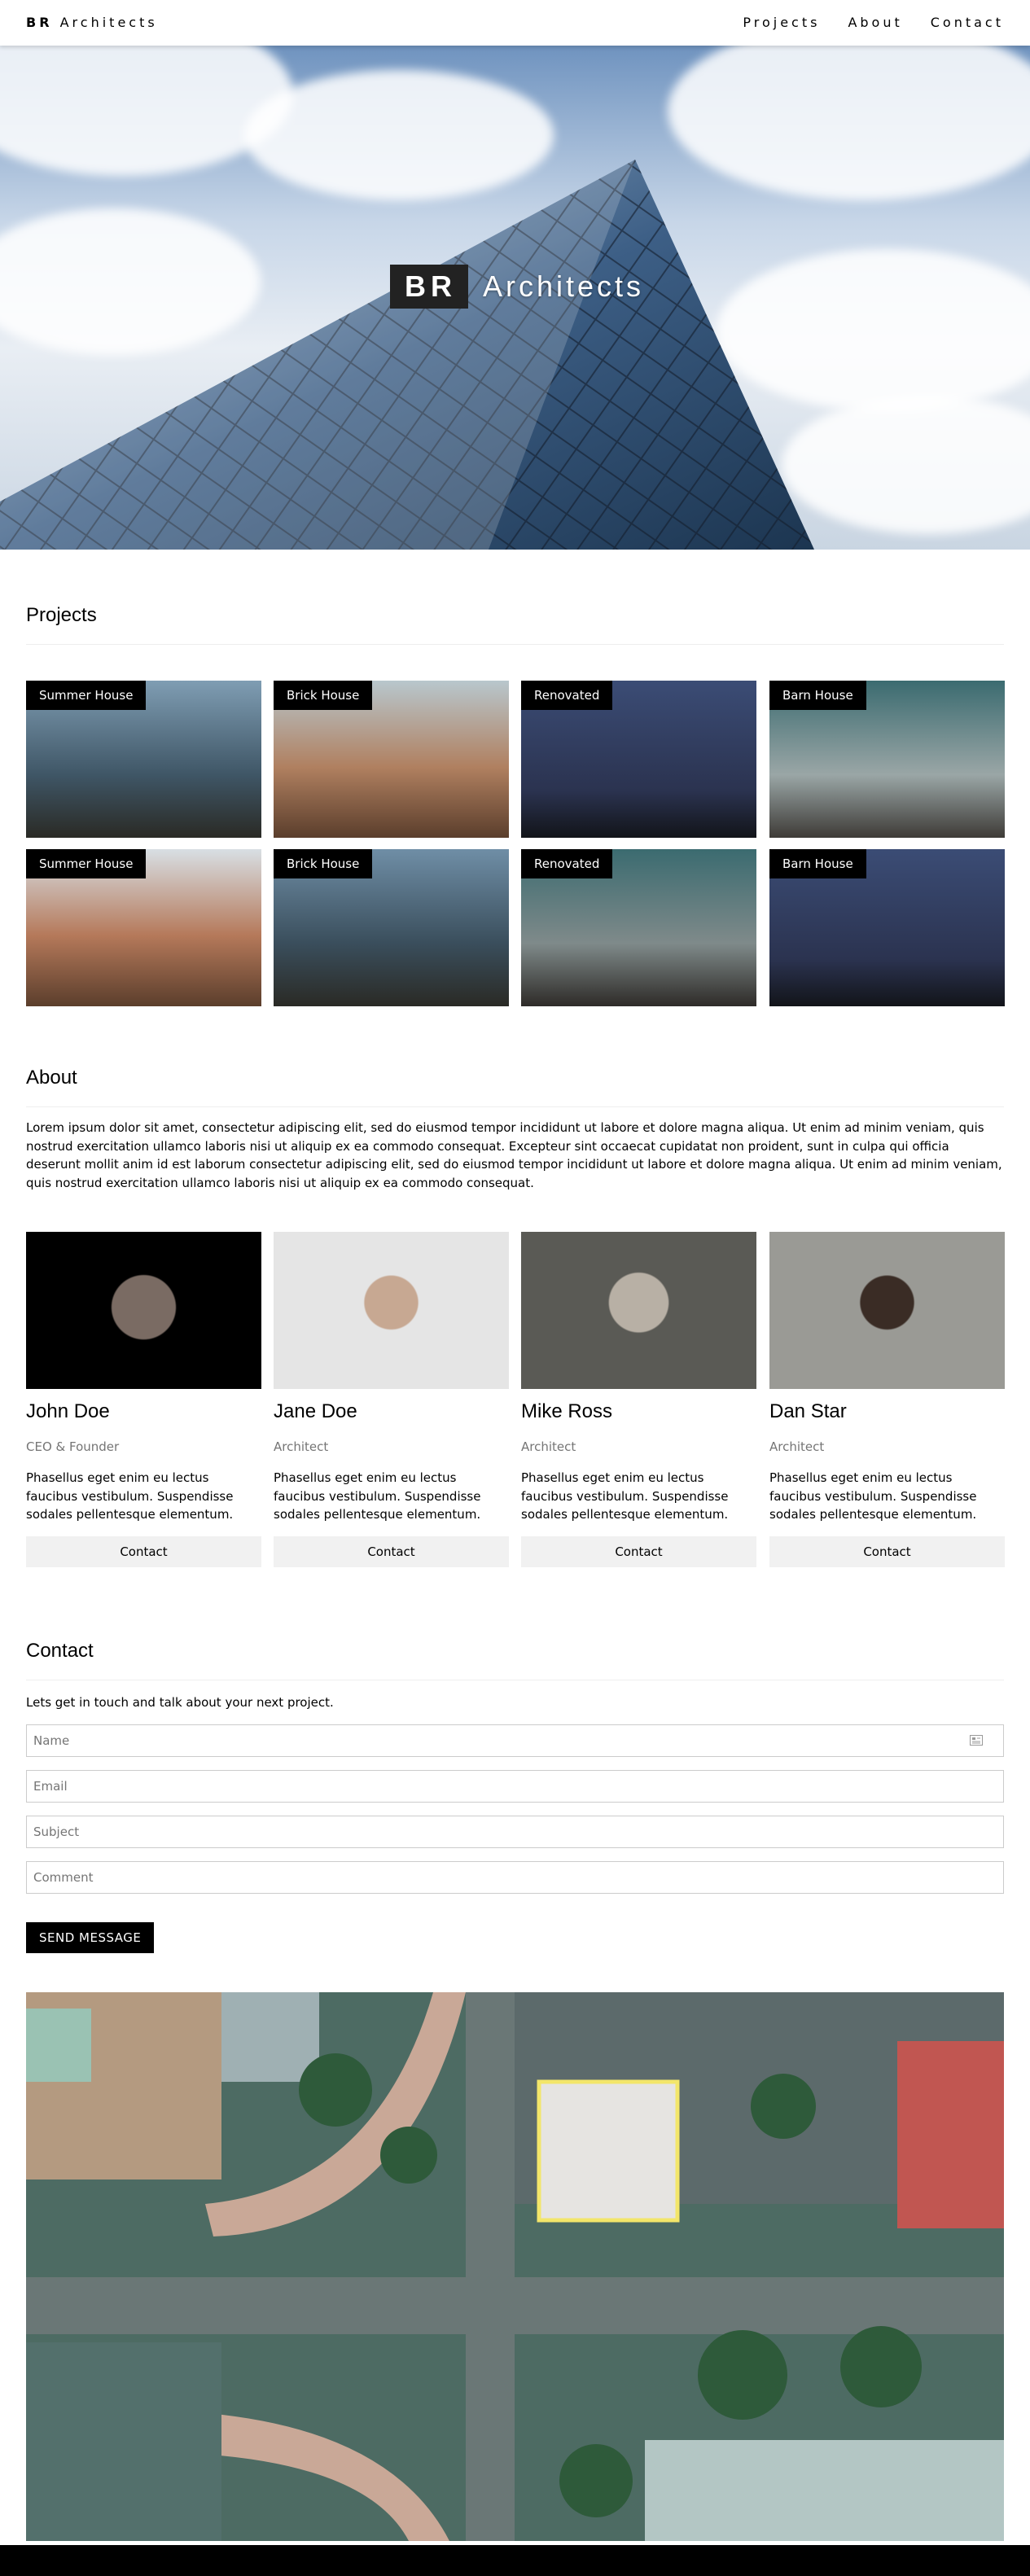 The height and width of the screenshot is (2576, 1030). What do you see at coordinates (515, 1877) in the screenshot?
I see `comment-field` at bounding box center [515, 1877].